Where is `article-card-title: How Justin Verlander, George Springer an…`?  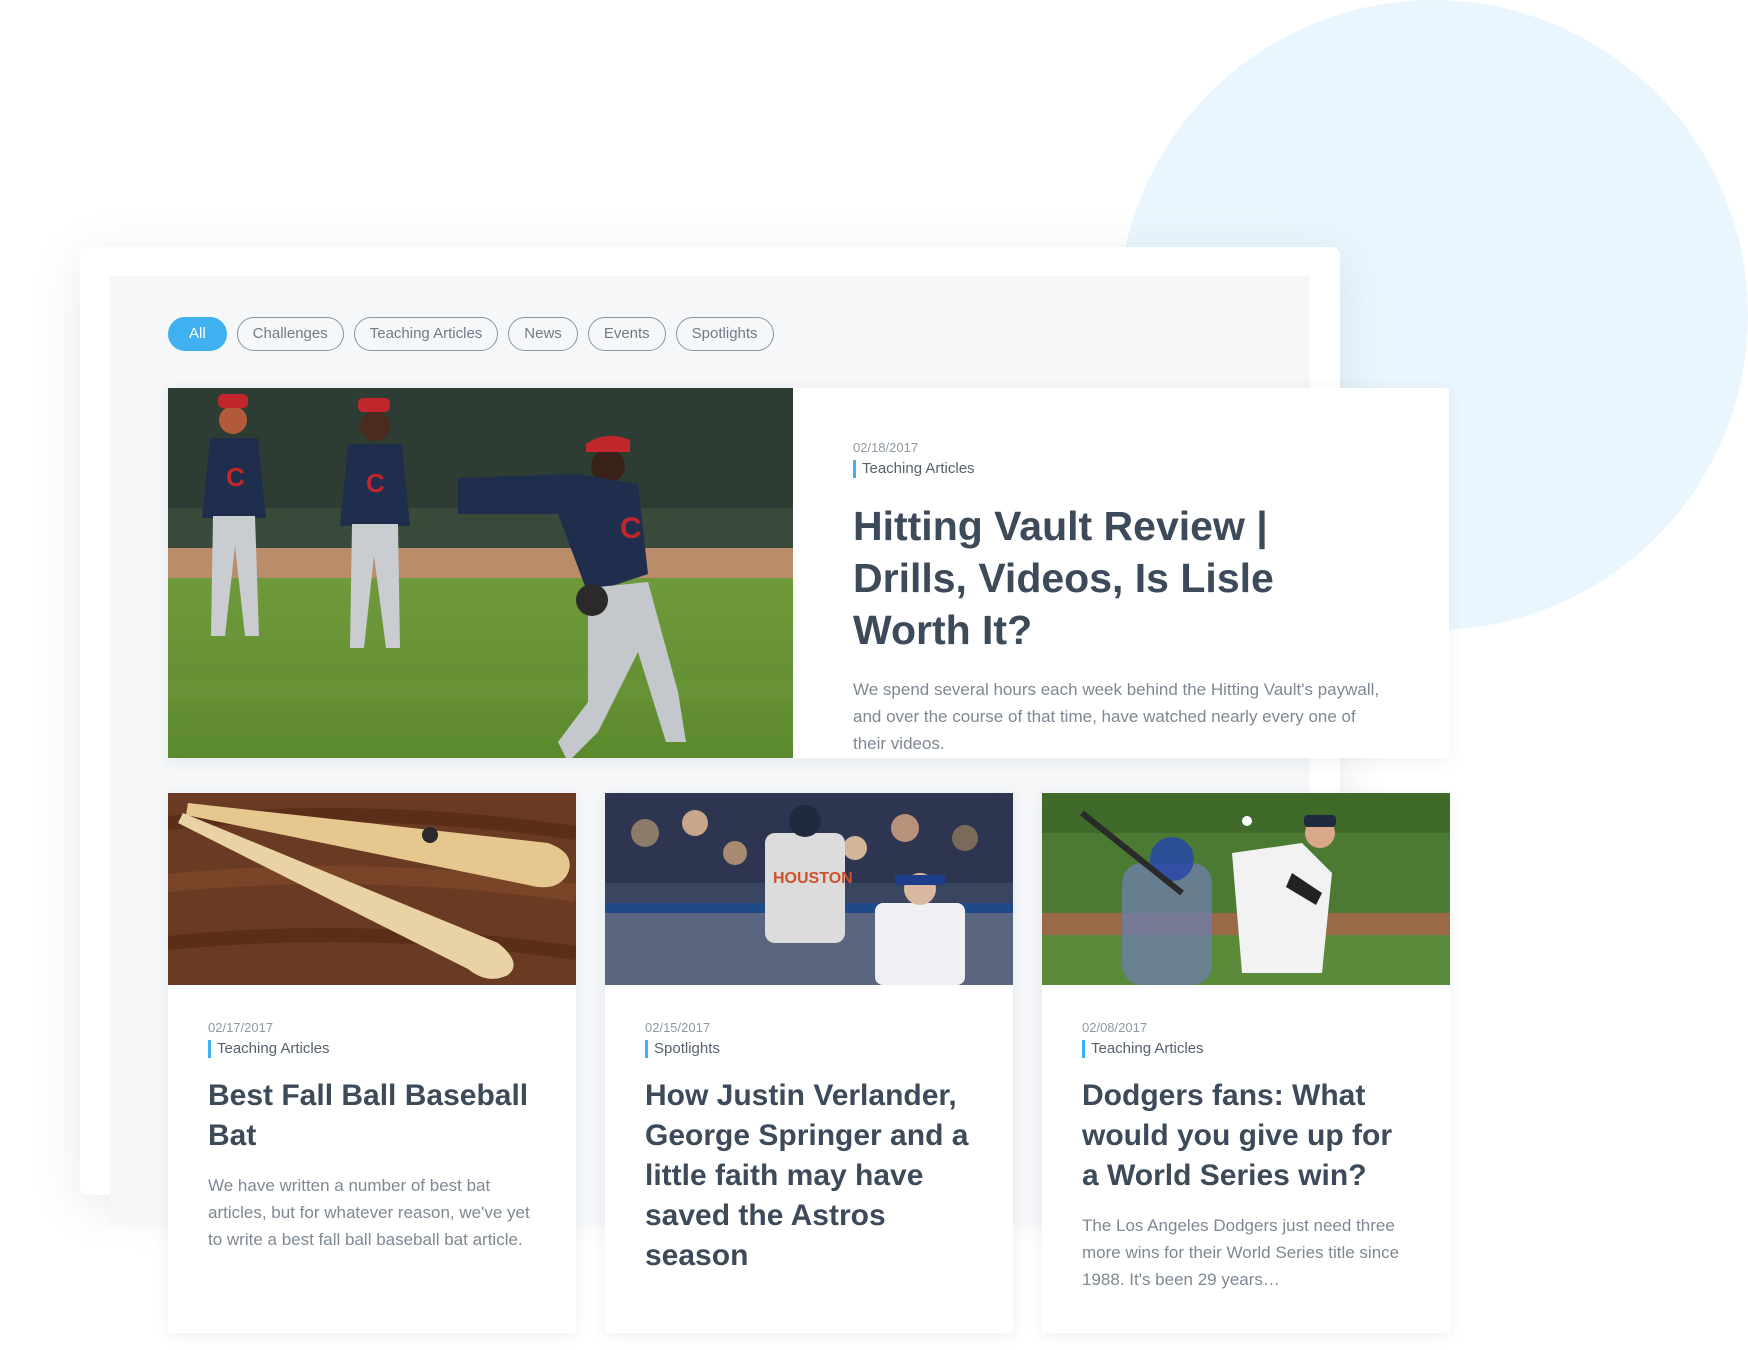 article-card-title: How Justin Verlander, George Springer an… is located at coordinates (809, 1176).